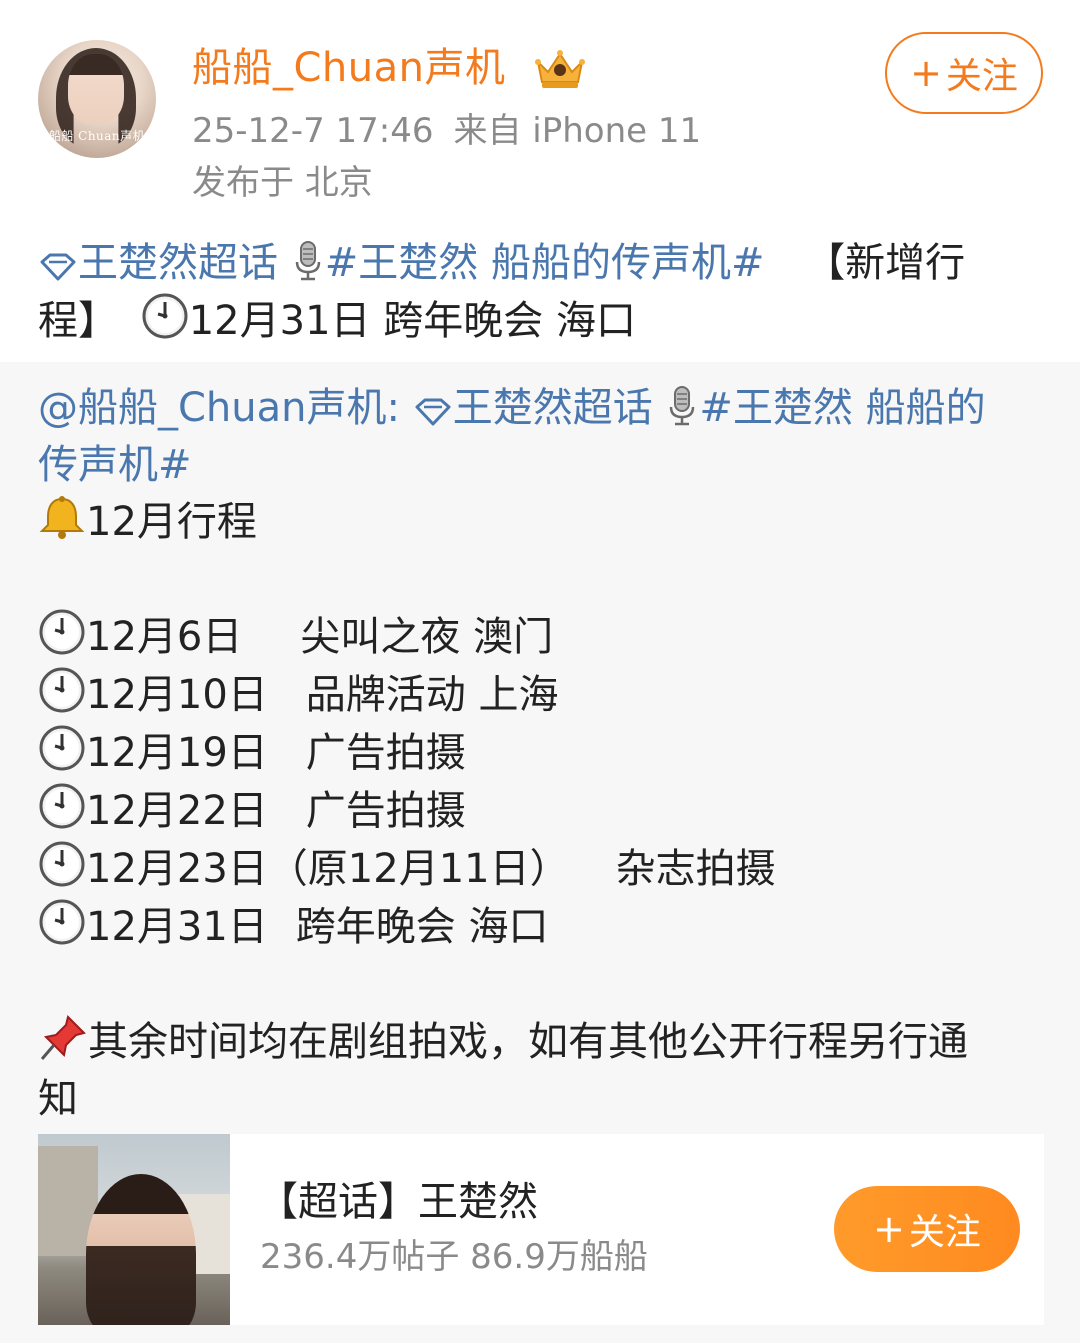  Describe the element at coordinates (349, 68) in the screenshot. I see `user-name: 船船_Chuan声机` at that location.